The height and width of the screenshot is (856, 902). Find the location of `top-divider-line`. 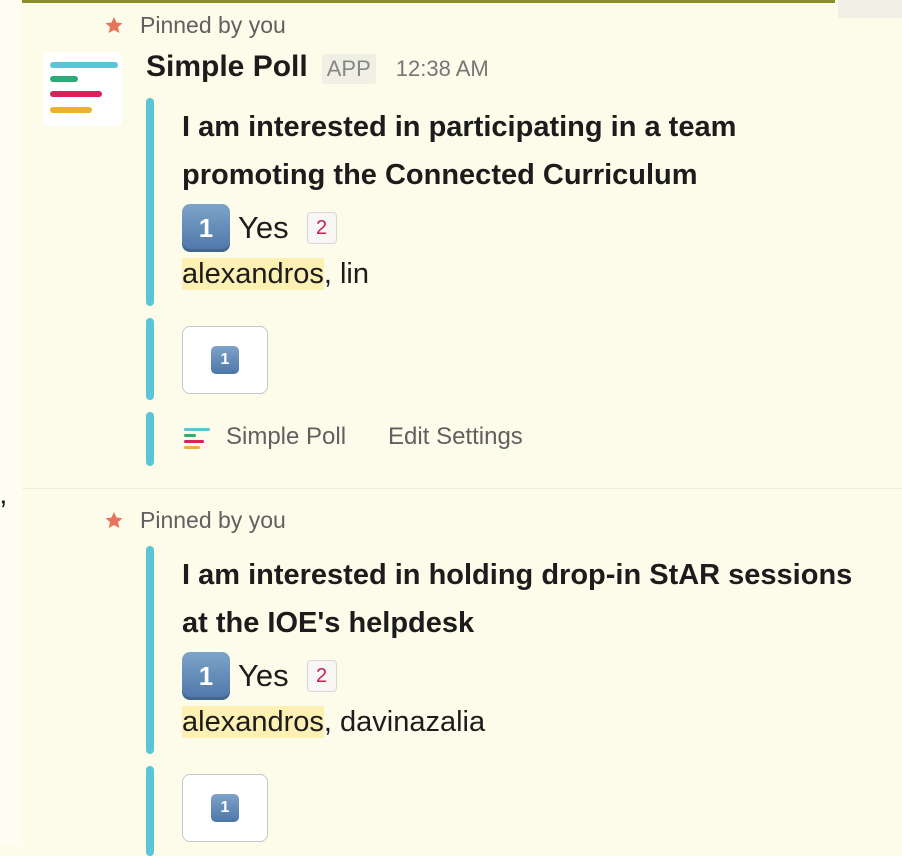

top-divider-line is located at coordinates (417, 1).